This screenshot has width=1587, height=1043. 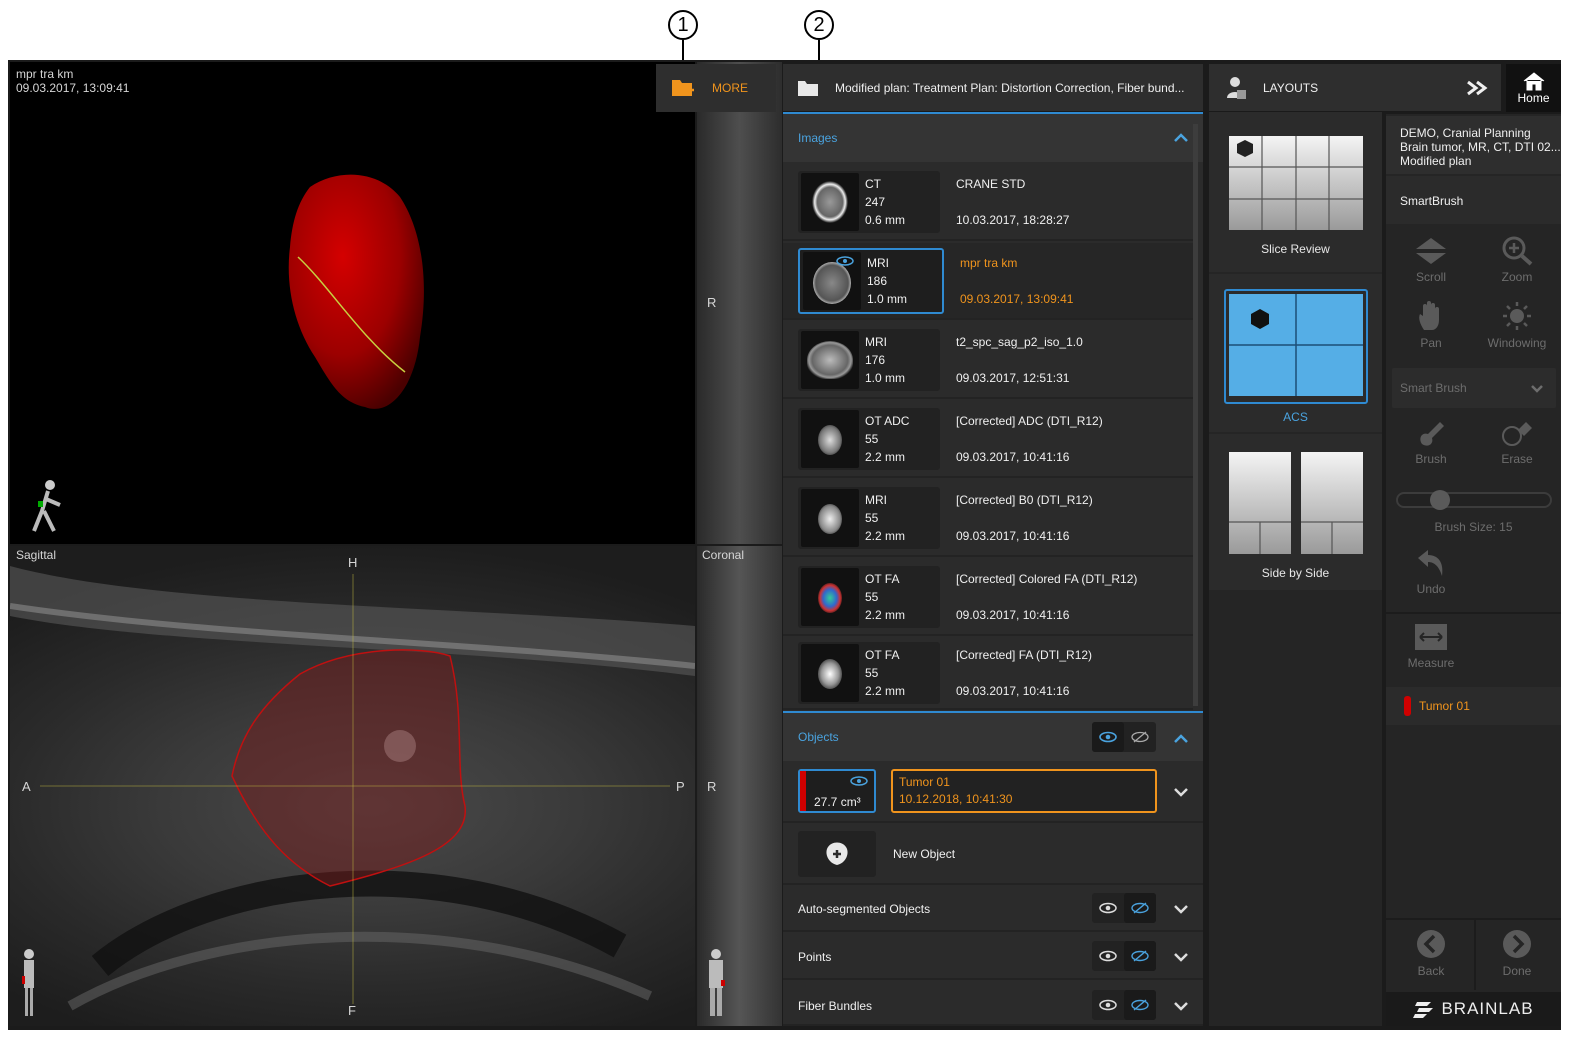 What do you see at coordinates (1474, 388) in the screenshot?
I see `brush-mode-dropdown: Smart Brush` at bounding box center [1474, 388].